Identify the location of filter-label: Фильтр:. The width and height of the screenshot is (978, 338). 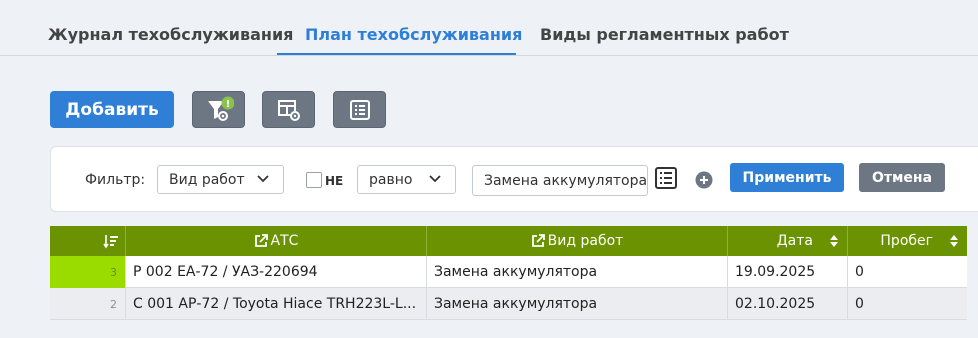
(115, 180).